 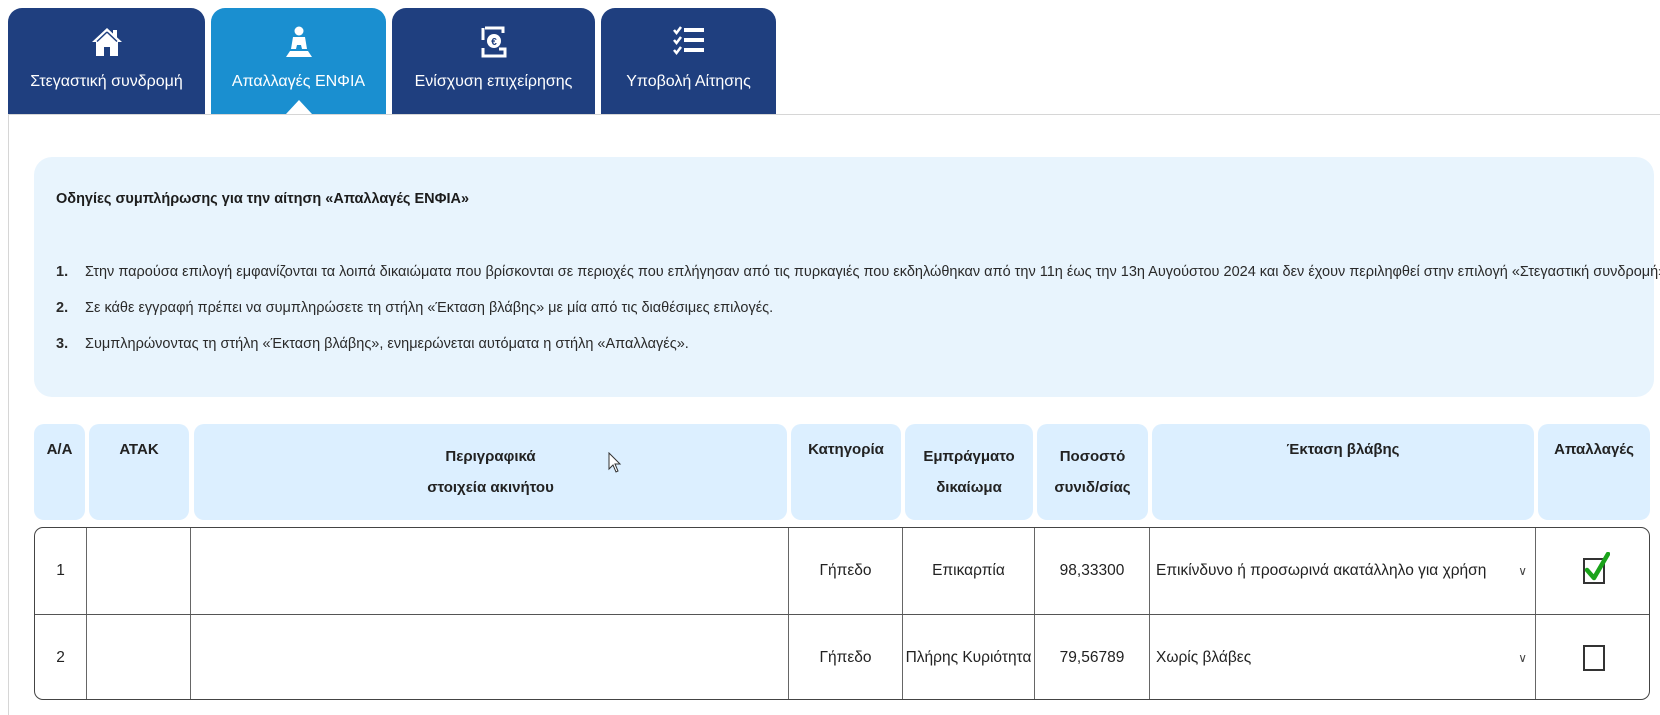 What do you see at coordinates (107, 42) in the screenshot?
I see `home-icon` at bounding box center [107, 42].